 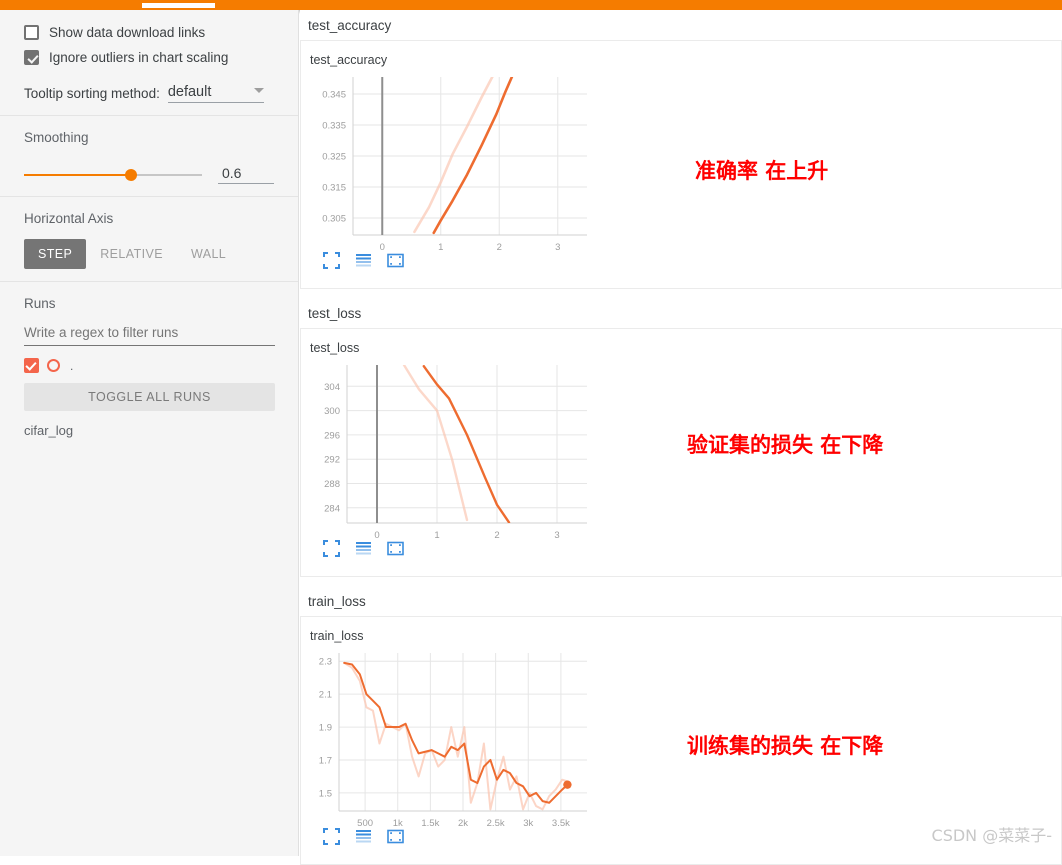 What do you see at coordinates (332, 411) in the screenshot?
I see `svg-text: 300` at bounding box center [332, 411].